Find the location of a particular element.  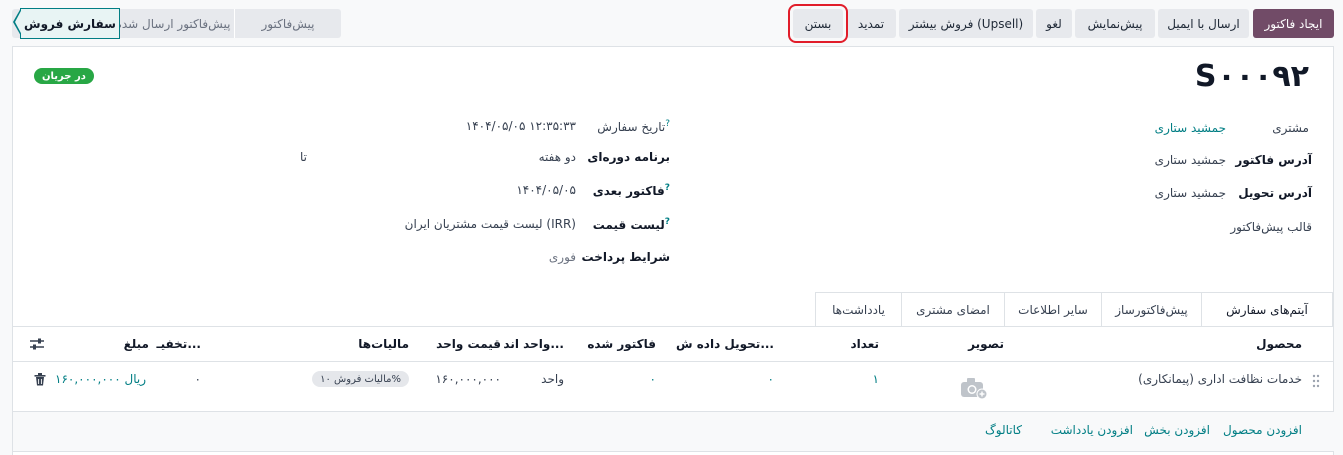

add-product-link: افزودن محصول is located at coordinates (1262, 430).